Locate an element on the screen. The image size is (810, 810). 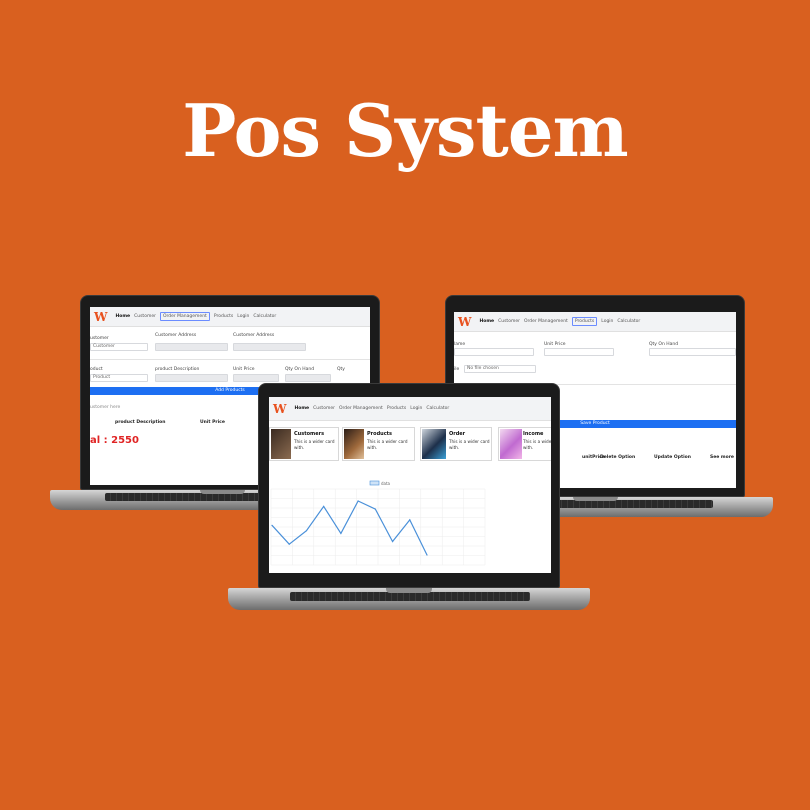
card-order: Order This is a wider card with. is located at coordinates (456, 444).